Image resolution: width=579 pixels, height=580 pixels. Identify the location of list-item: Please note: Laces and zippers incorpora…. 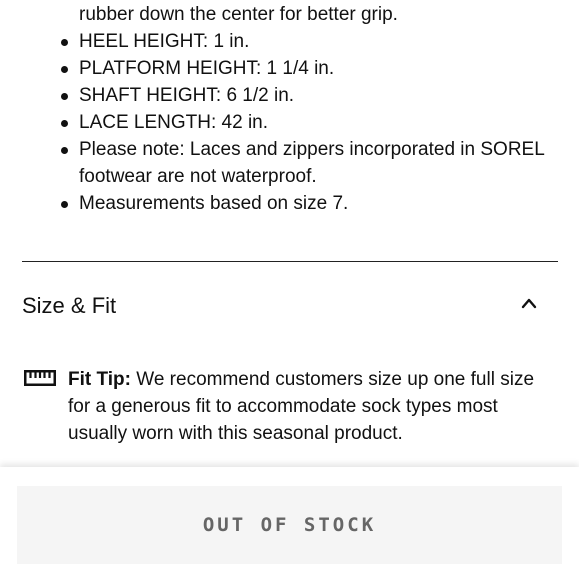
(289, 163).